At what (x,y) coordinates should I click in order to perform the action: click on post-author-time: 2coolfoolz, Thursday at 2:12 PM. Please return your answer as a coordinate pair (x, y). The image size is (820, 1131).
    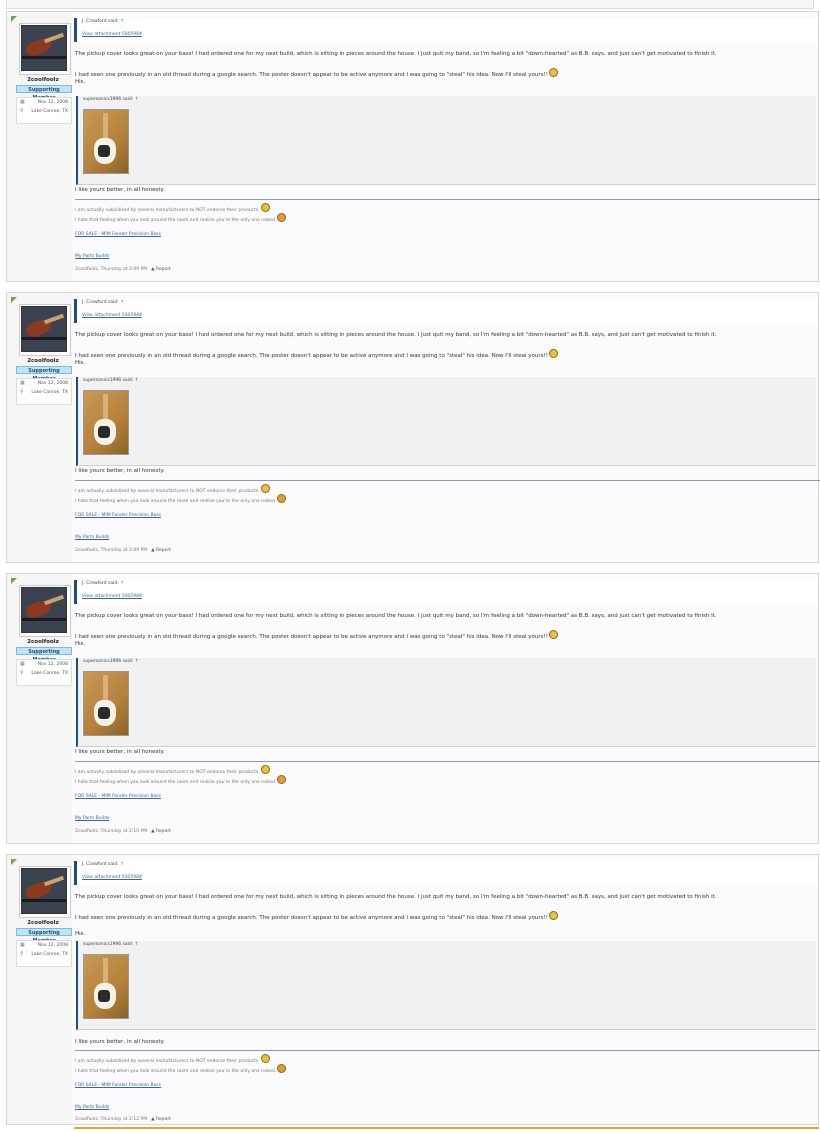
    Looking at the image, I should click on (111, 1119).